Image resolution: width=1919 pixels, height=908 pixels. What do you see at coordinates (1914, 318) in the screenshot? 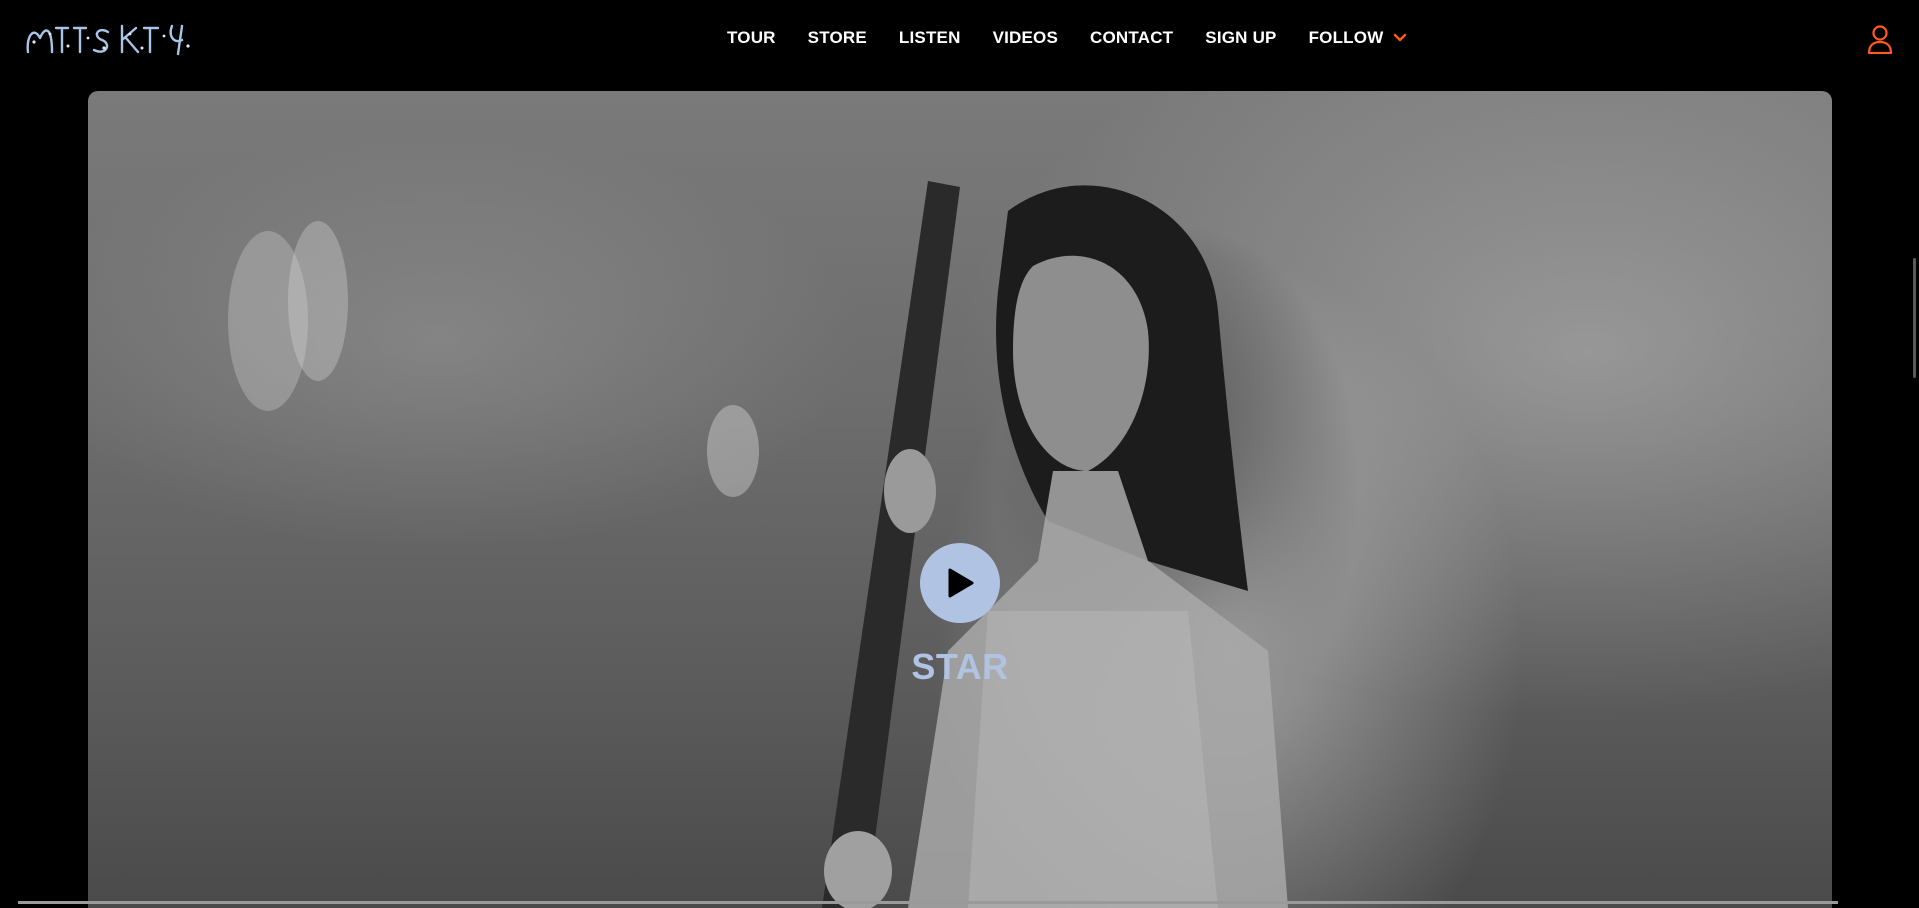
I see `scrollbar` at bounding box center [1914, 318].